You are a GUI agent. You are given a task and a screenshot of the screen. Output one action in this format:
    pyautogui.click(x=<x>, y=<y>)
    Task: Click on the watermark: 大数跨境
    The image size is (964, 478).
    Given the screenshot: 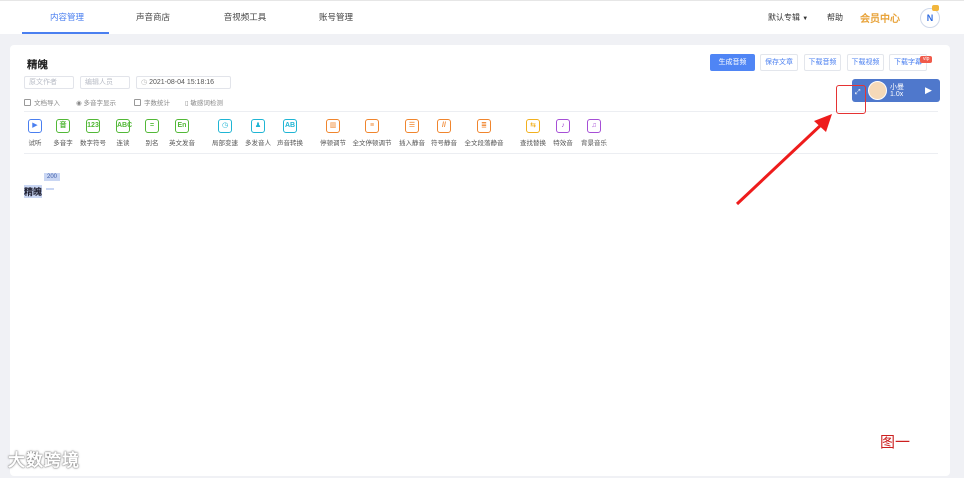 What is the action you would take?
    pyautogui.click(x=44, y=460)
    